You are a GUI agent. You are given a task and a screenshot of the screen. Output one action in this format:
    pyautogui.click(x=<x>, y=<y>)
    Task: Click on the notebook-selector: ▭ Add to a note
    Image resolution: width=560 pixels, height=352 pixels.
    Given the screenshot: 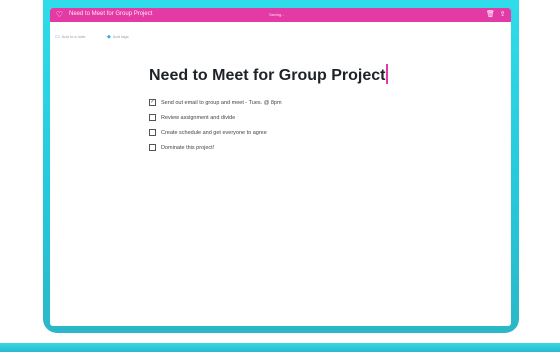 What is the action you would take?
    pyautogui.click(x=70, y=37)
    